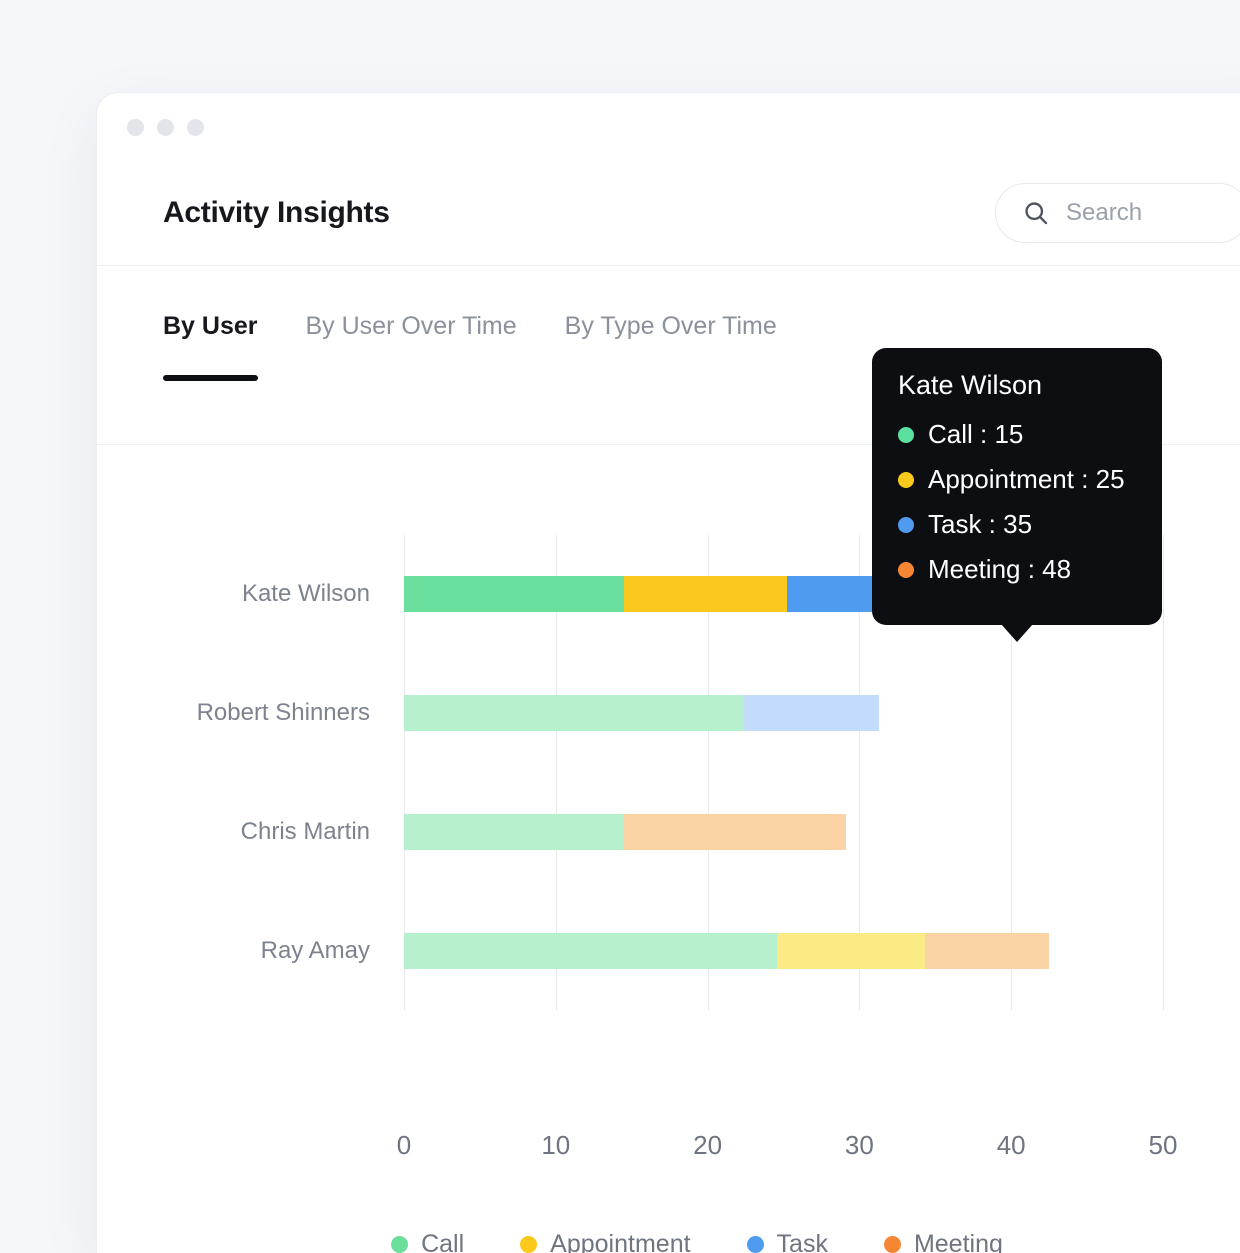  What do you see at coordinates (958, 1241) in the screenshot?
I see `legend-label: Meeting` at bounding box center [958, 1241].